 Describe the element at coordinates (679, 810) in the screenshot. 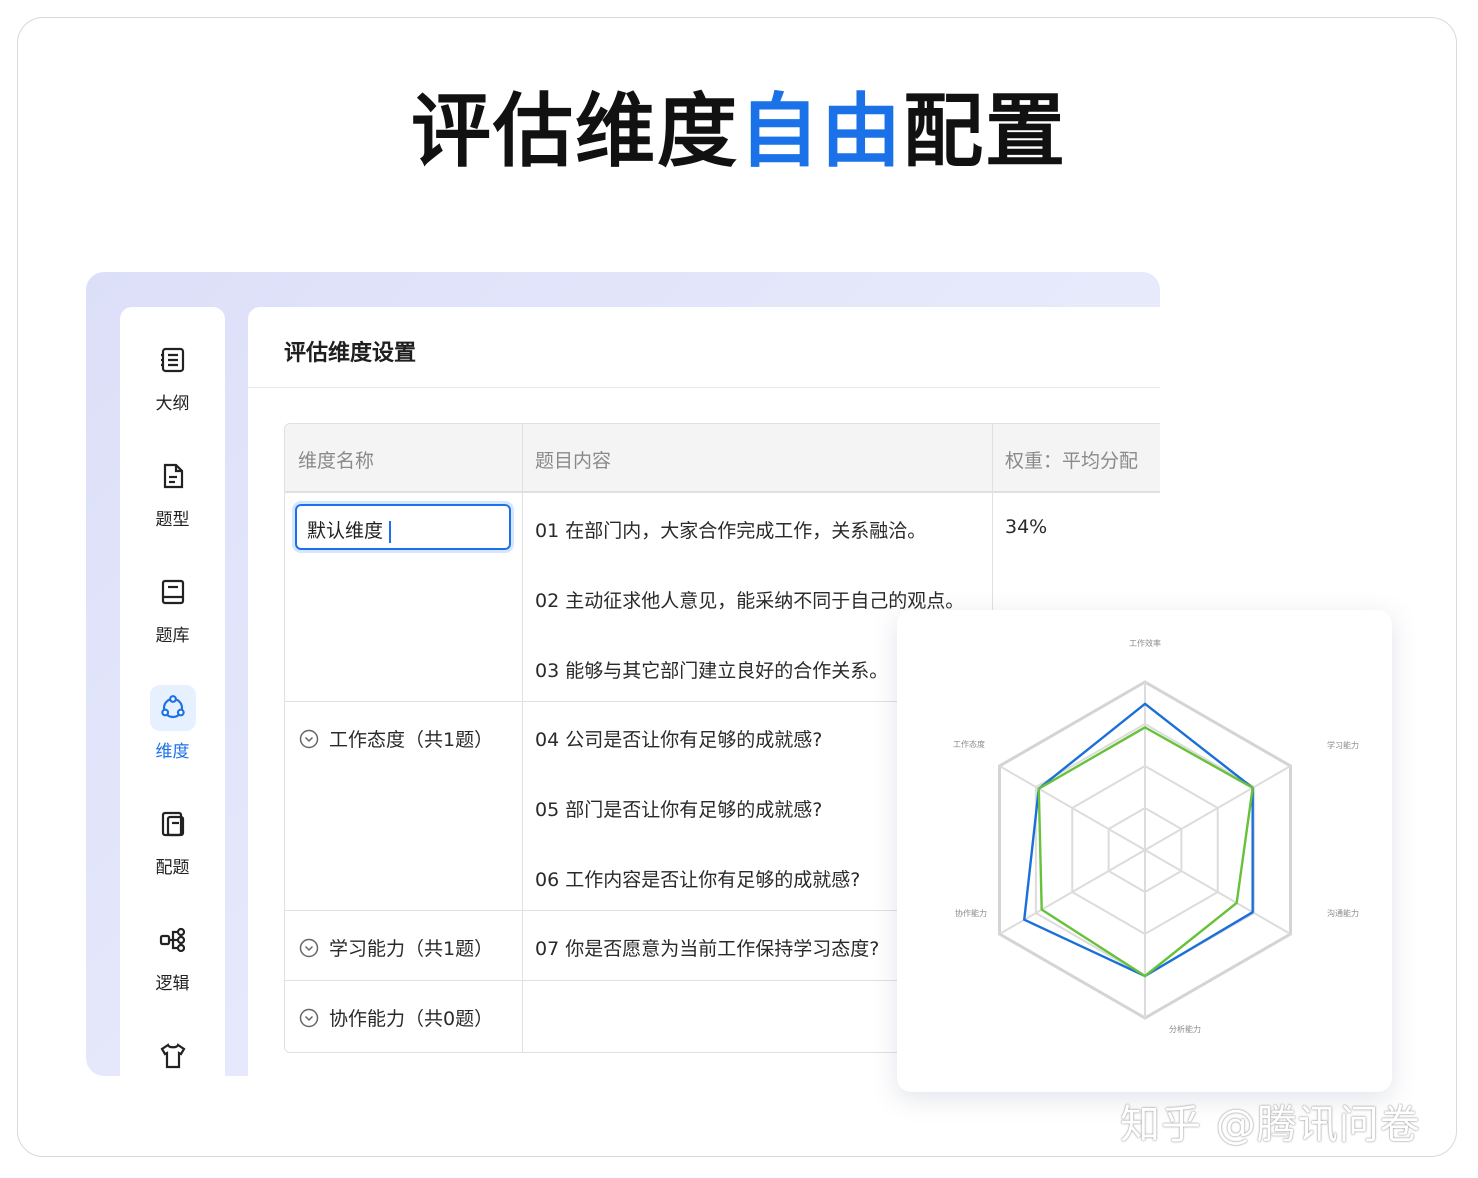

I see `question-item: 05 部门是否让你有足够的成就感?` at that location.